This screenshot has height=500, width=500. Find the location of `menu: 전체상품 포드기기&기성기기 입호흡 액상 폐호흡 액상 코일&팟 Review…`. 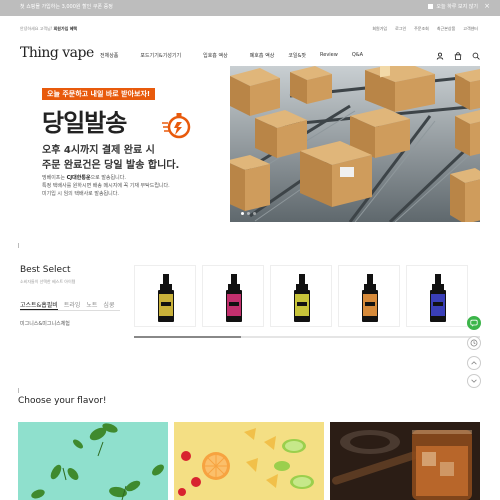

menu: 전체상품 포드기기&기성기기 입호흡 액상 폐호흡 액상 코일&팟 Review… is located at coordinates (231, 55).